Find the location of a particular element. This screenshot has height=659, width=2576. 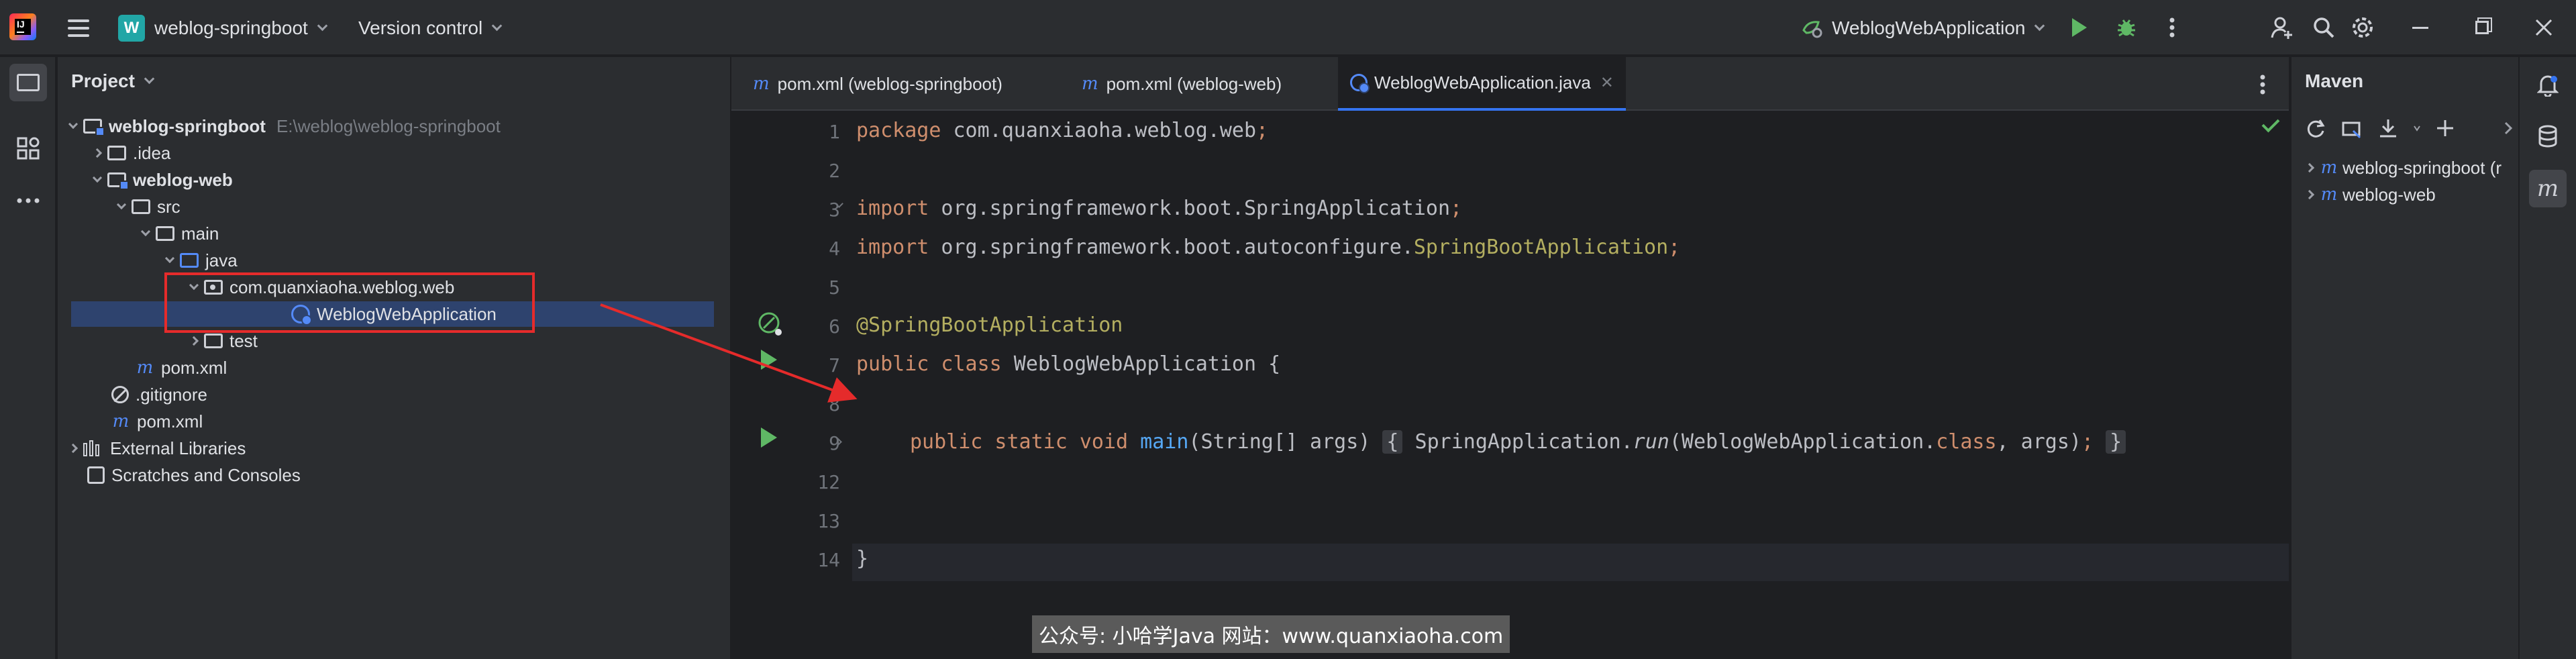

run-config-selector: WeblogWebApplication is located at coordinates (1923, 28).